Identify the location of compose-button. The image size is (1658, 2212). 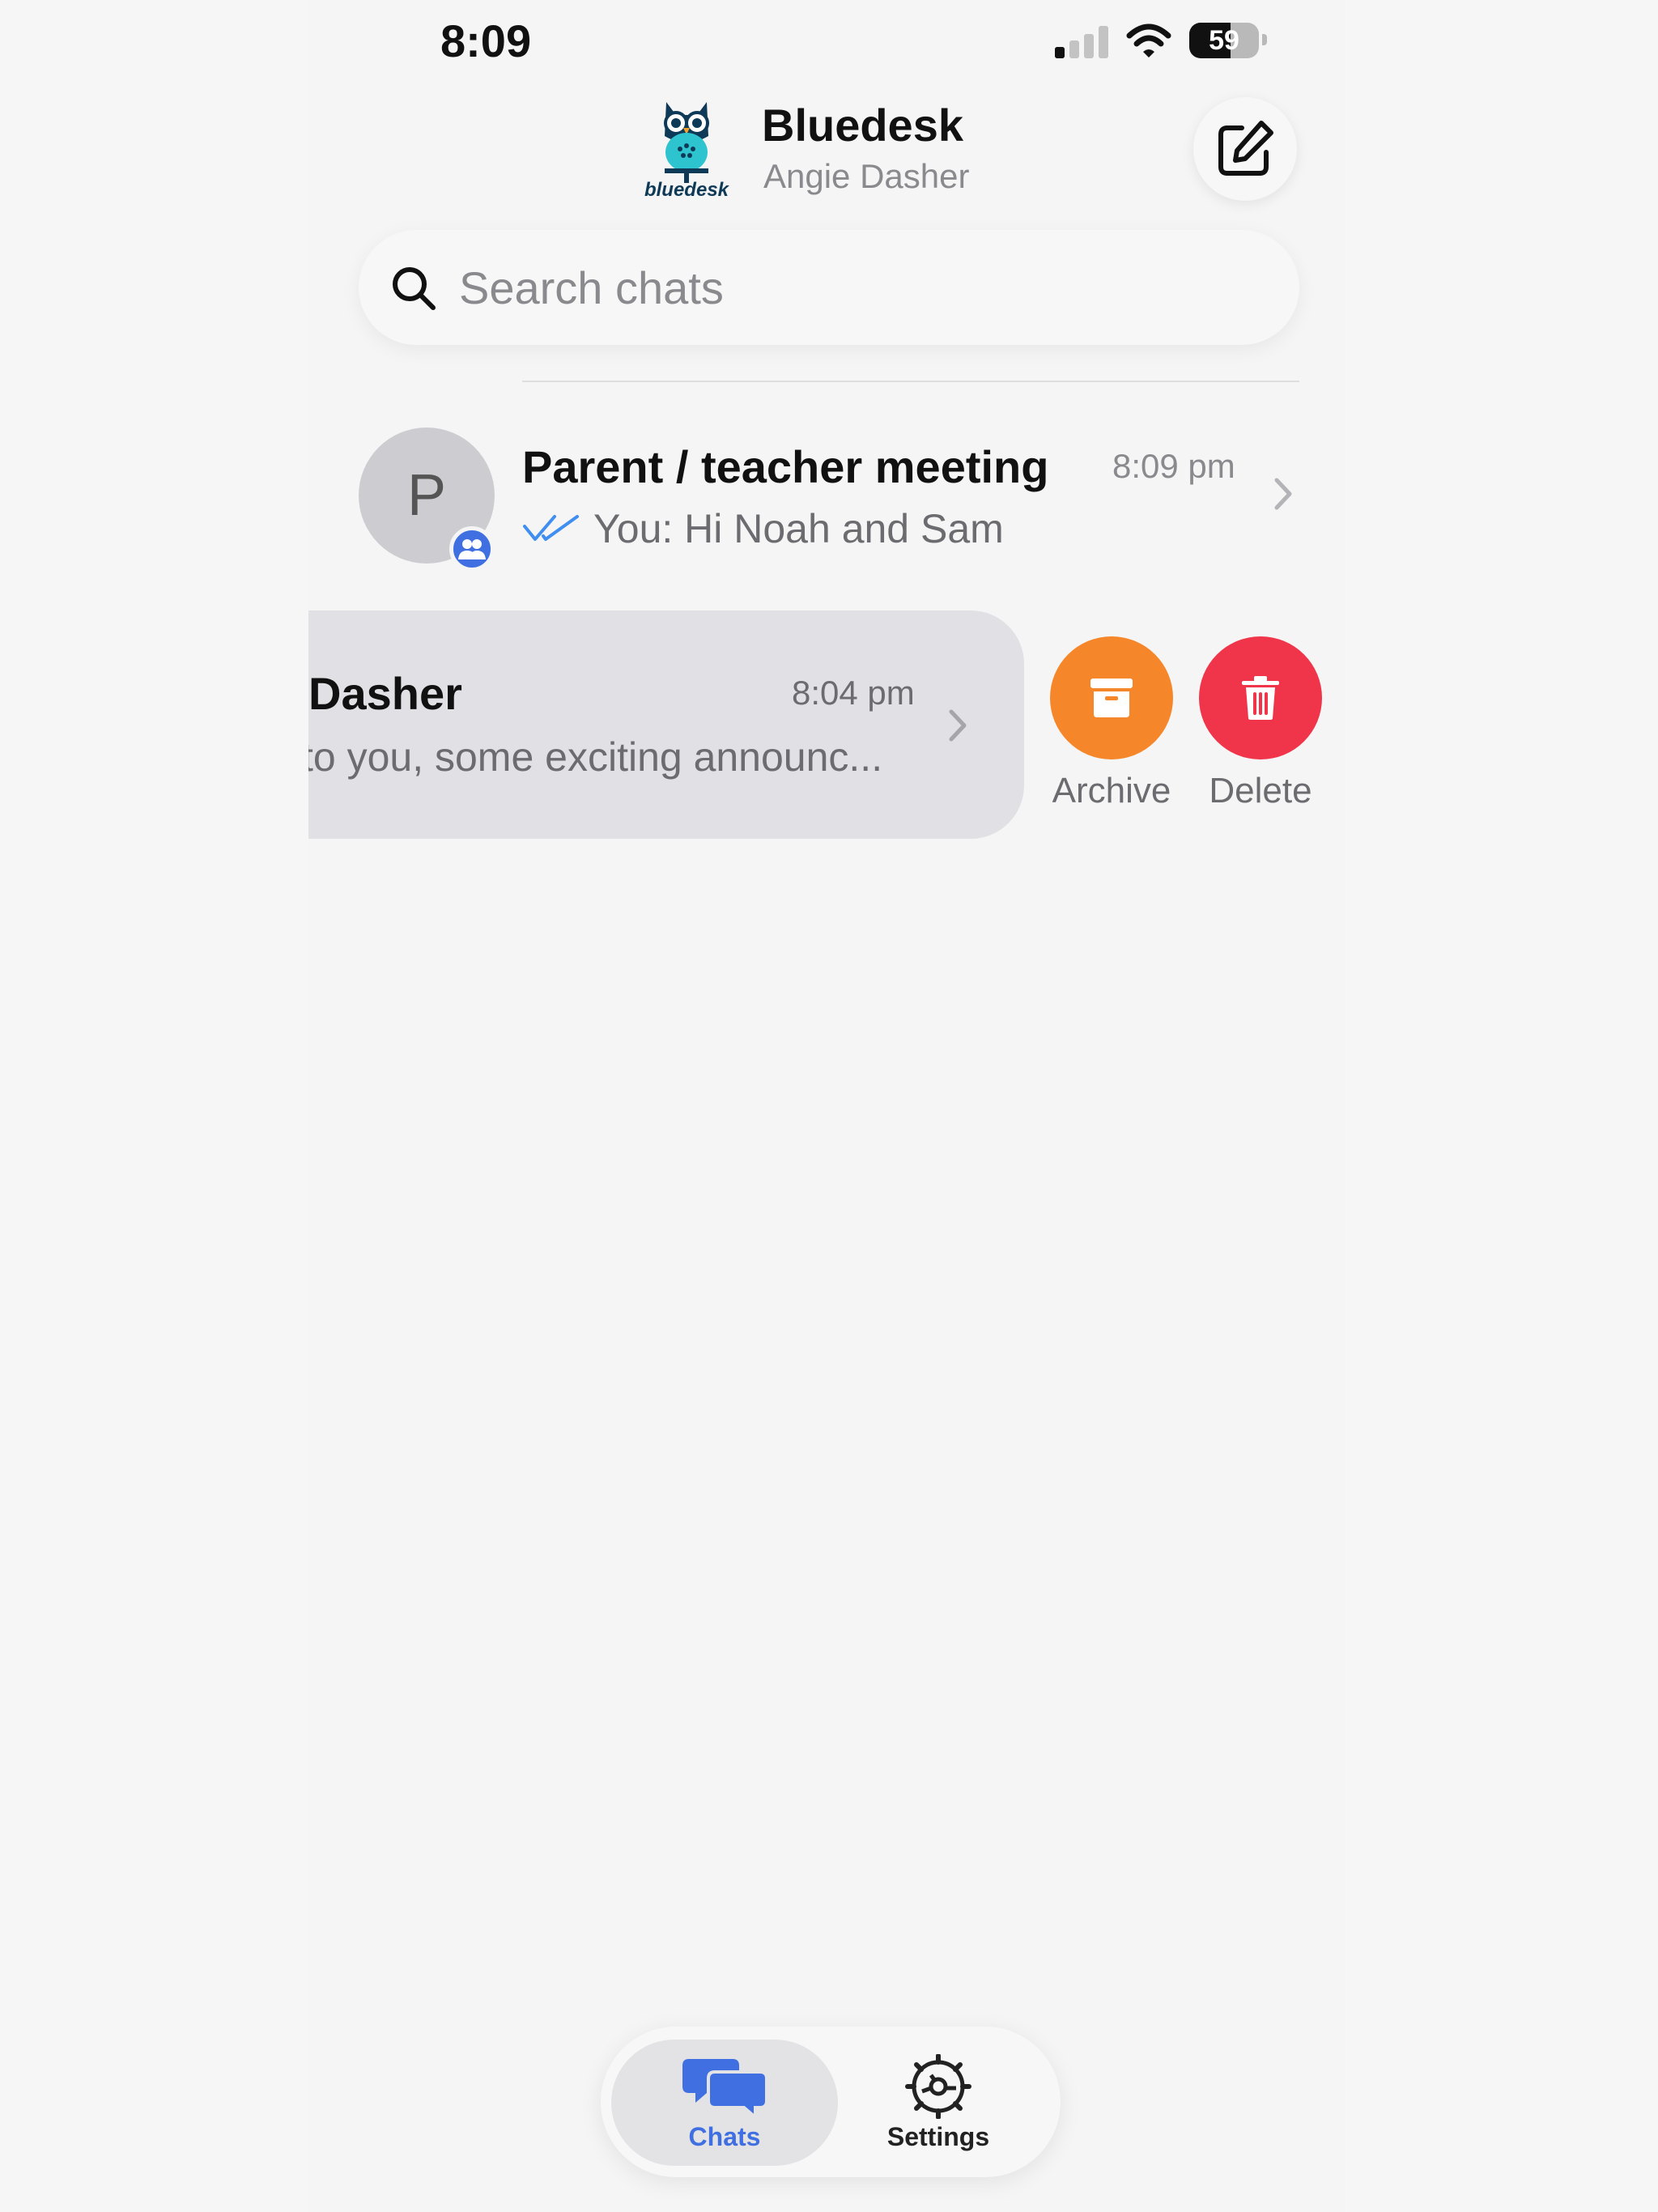
(1245, 149).